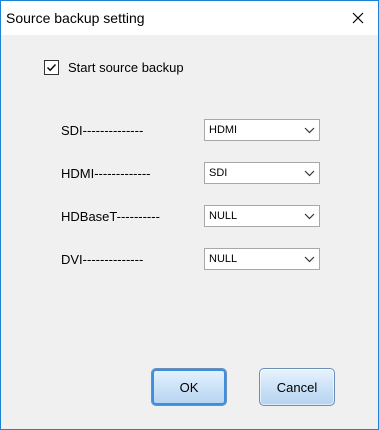 This screenshot has width=379, height=430. What do you see at coordinates (262, 216) in the screenshot?
I see `select-hdbaset-backup: NULL` at bounding box center [262, 216].